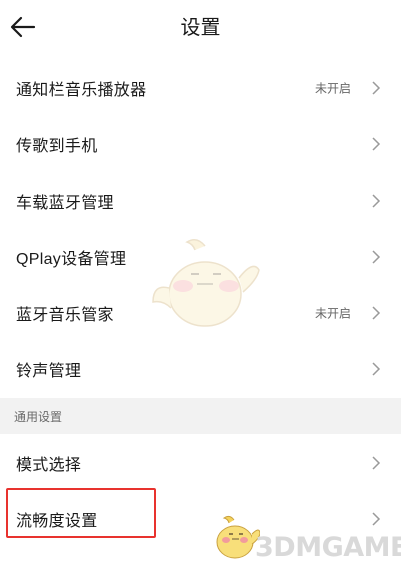 This screenshot has height=565, width=401. I want to click on setting-label: QPlay设备管理, so click(71, 259).